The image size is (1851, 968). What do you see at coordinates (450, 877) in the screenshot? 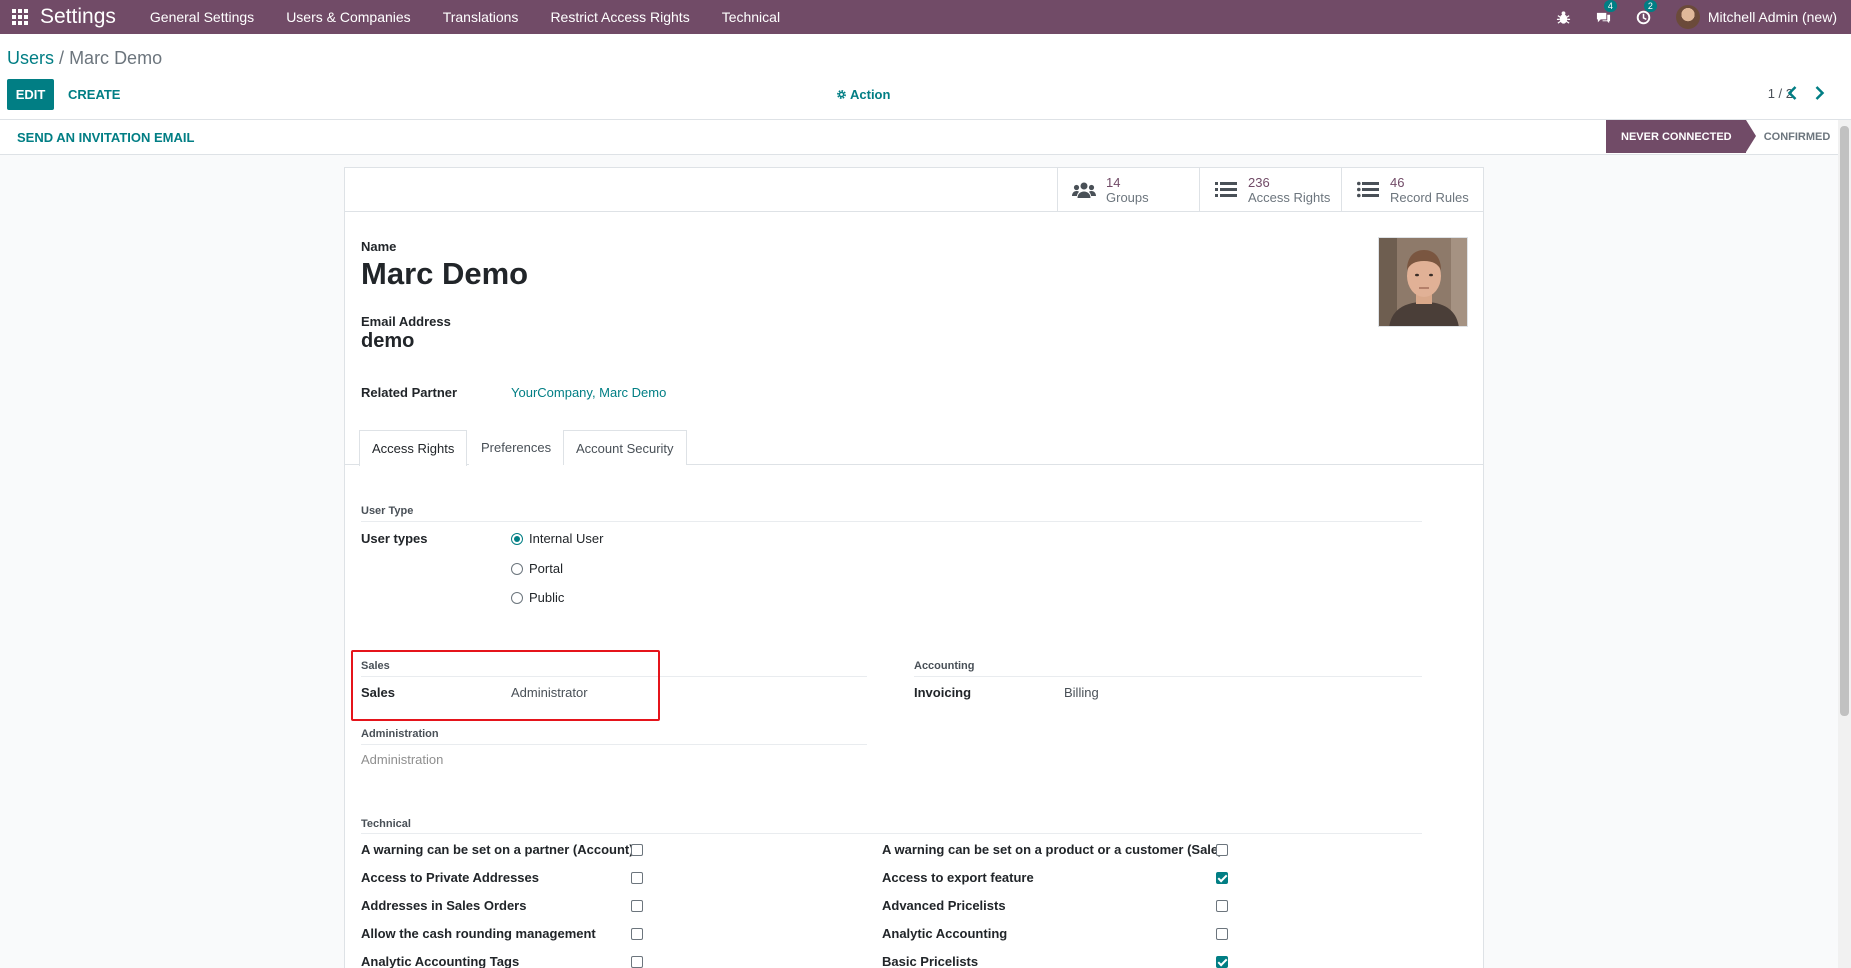
I see `technical-left-label-1: Access to Private Addresses` at bounding box center [450, 877].